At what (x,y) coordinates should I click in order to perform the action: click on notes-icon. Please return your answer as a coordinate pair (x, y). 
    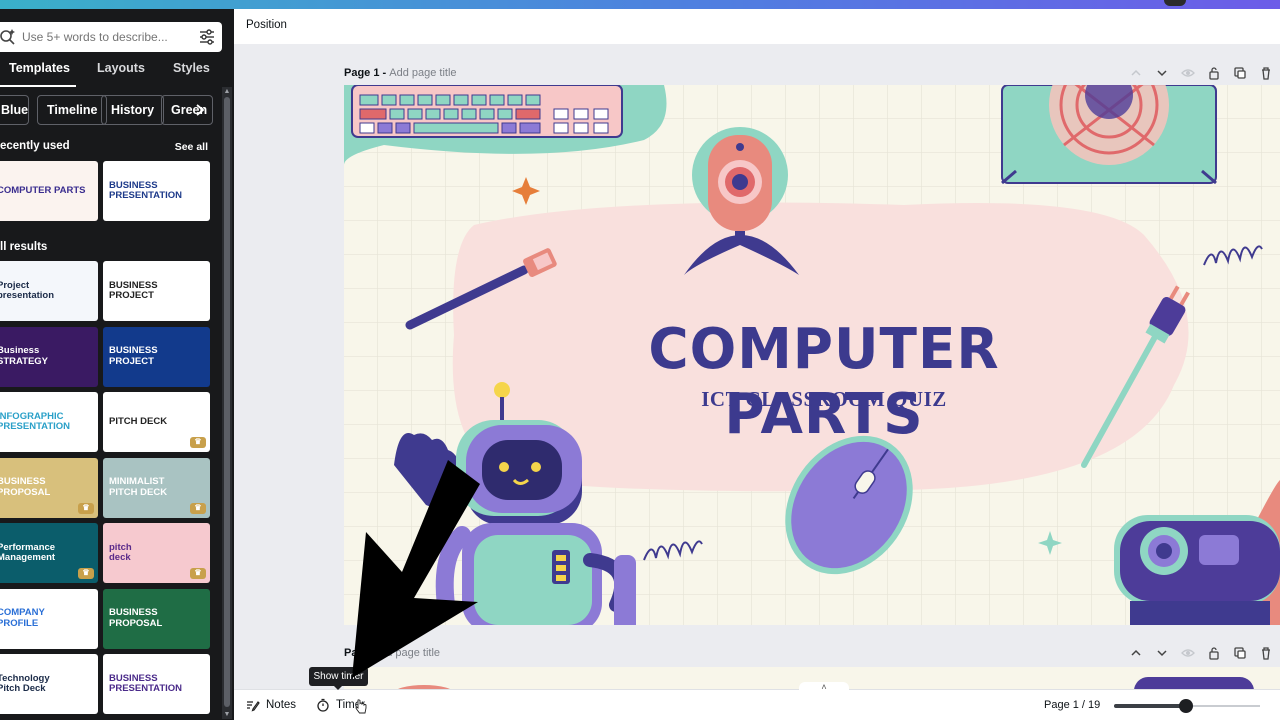
    Looking at the image, I should click on (253, 706).